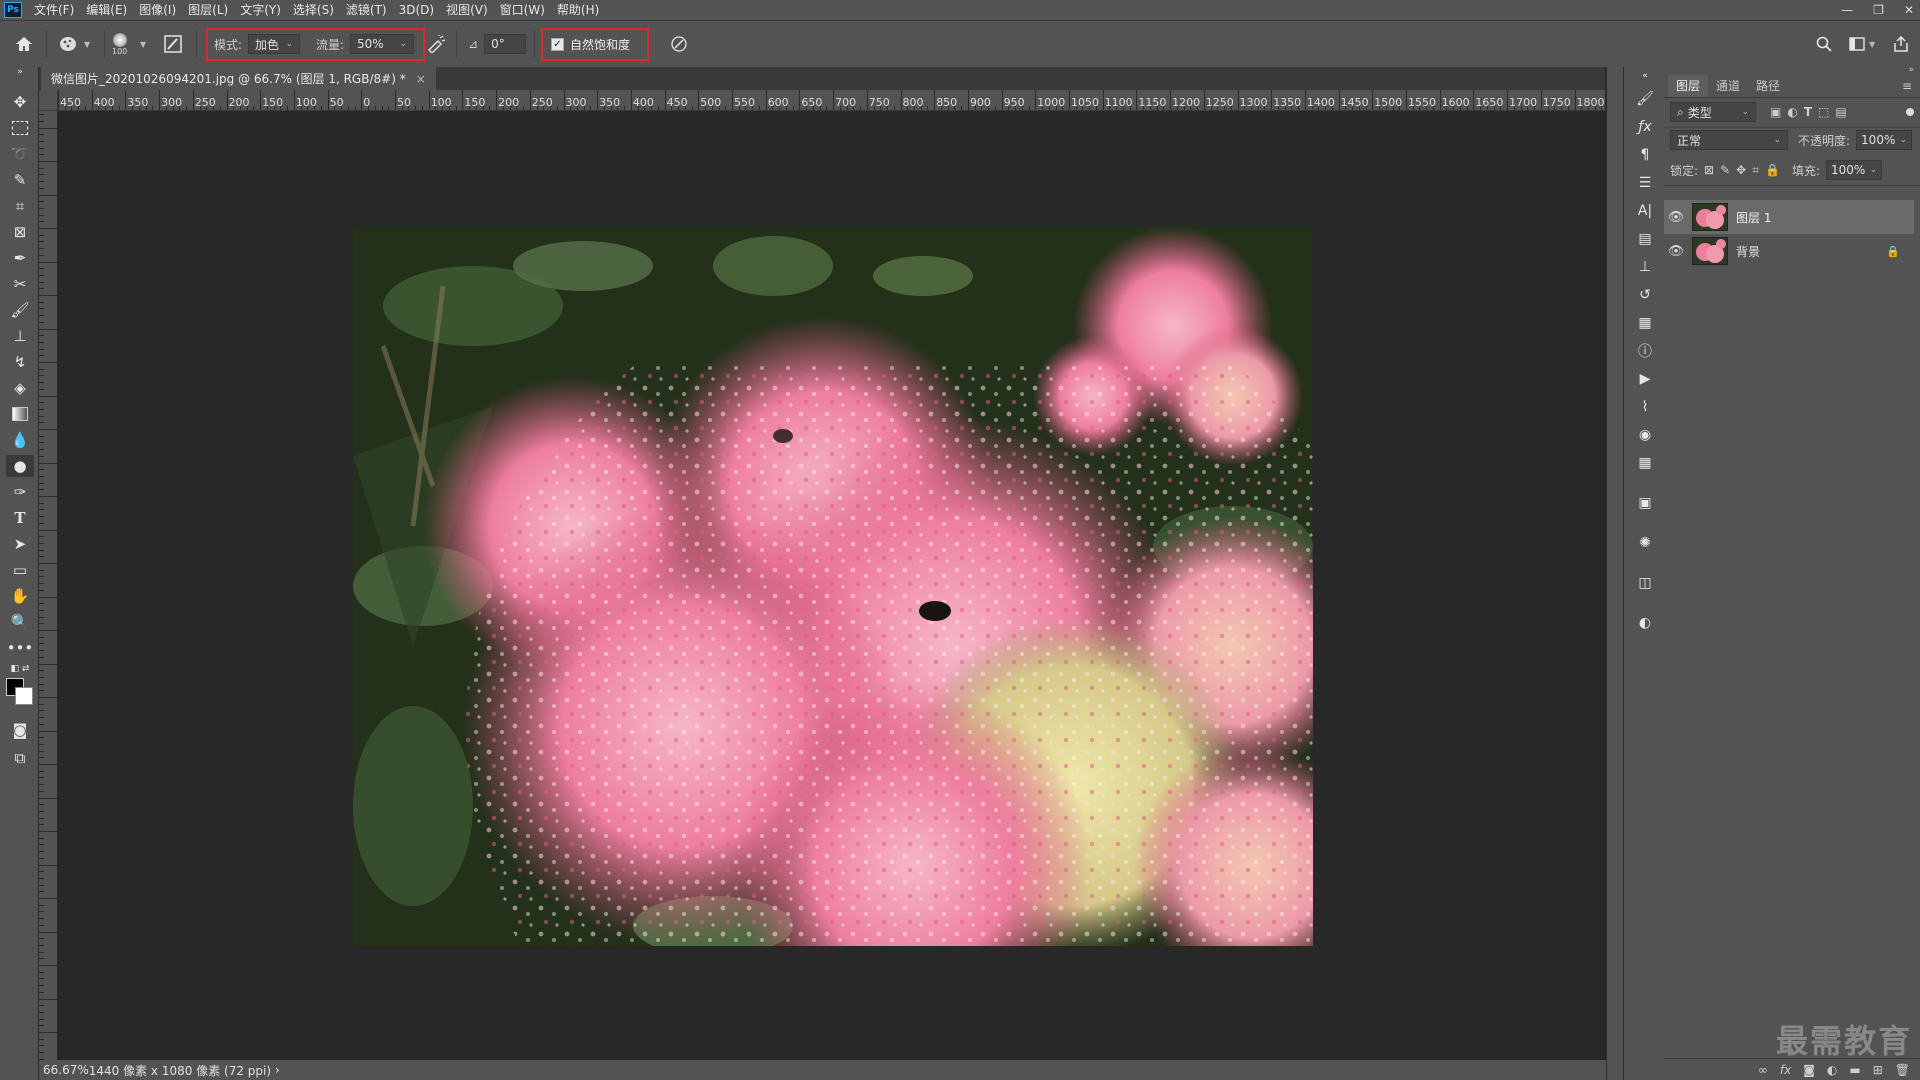 The image size is (1920, 1080). Describe the element at coordinates (1645, 239) in the screenshot. I see `properties-panel-icon: ▤` at that location.